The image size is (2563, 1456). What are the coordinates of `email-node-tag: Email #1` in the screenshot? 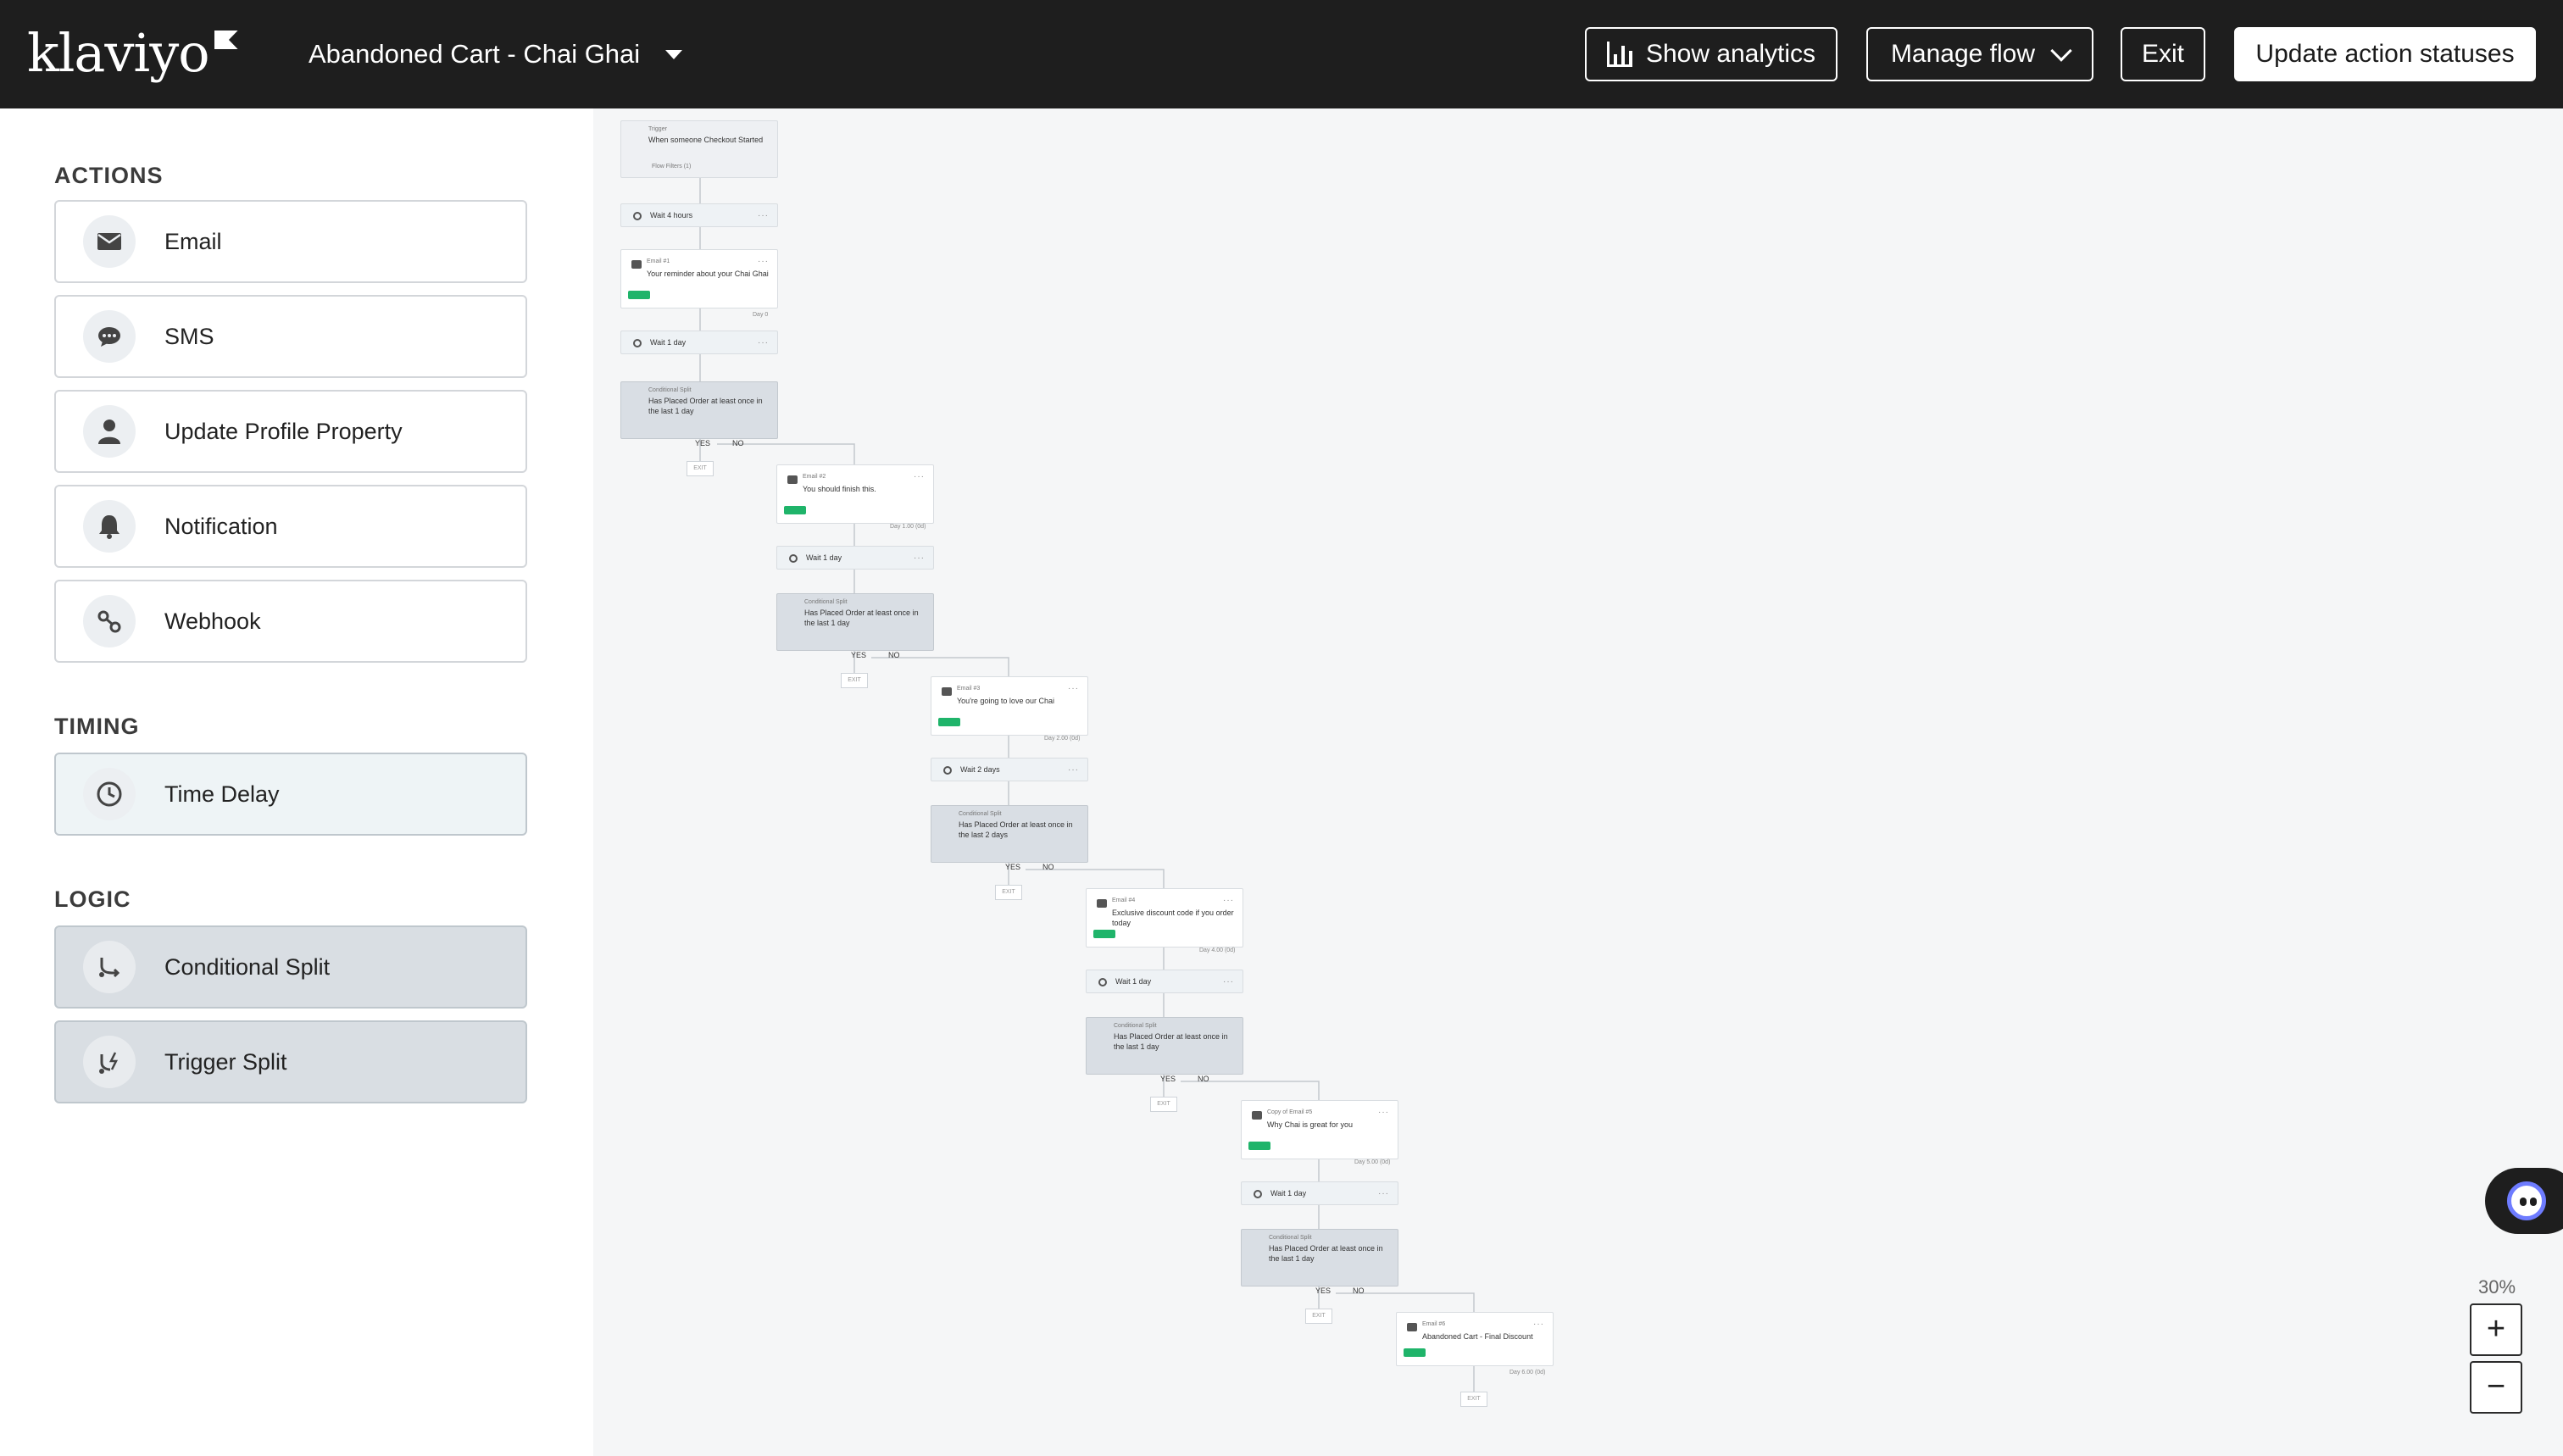 It's located at (658, 261).